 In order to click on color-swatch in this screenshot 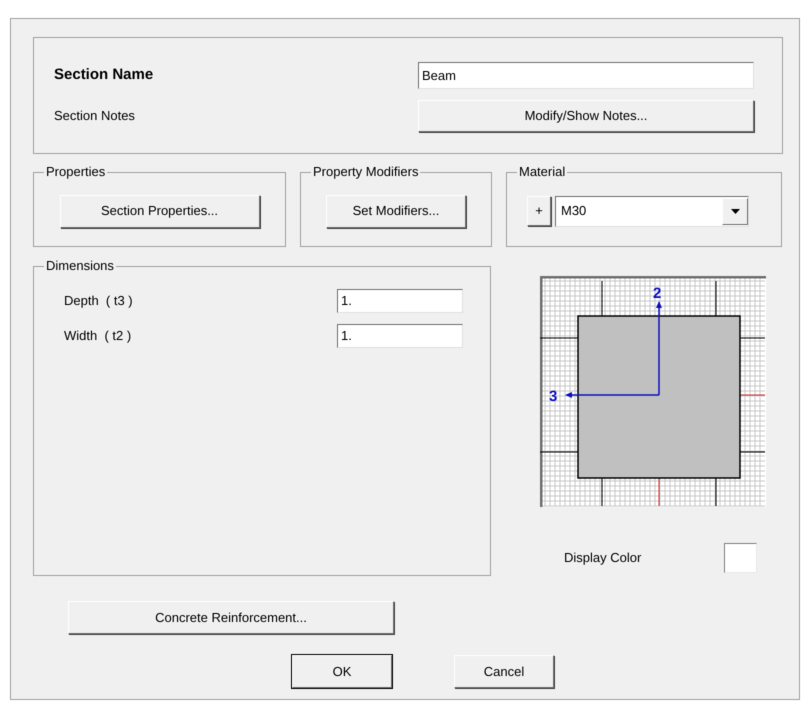, I will do `click(740, 558)`.